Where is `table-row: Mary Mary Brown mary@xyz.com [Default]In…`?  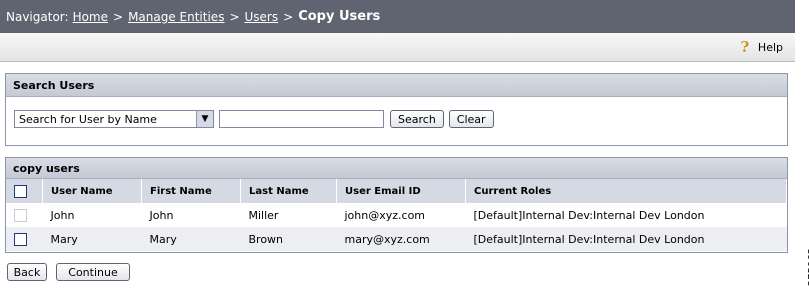 table-row: Mary Mary Brown mary@xyz.com [Default]In… is located at coordinates (396, 239).